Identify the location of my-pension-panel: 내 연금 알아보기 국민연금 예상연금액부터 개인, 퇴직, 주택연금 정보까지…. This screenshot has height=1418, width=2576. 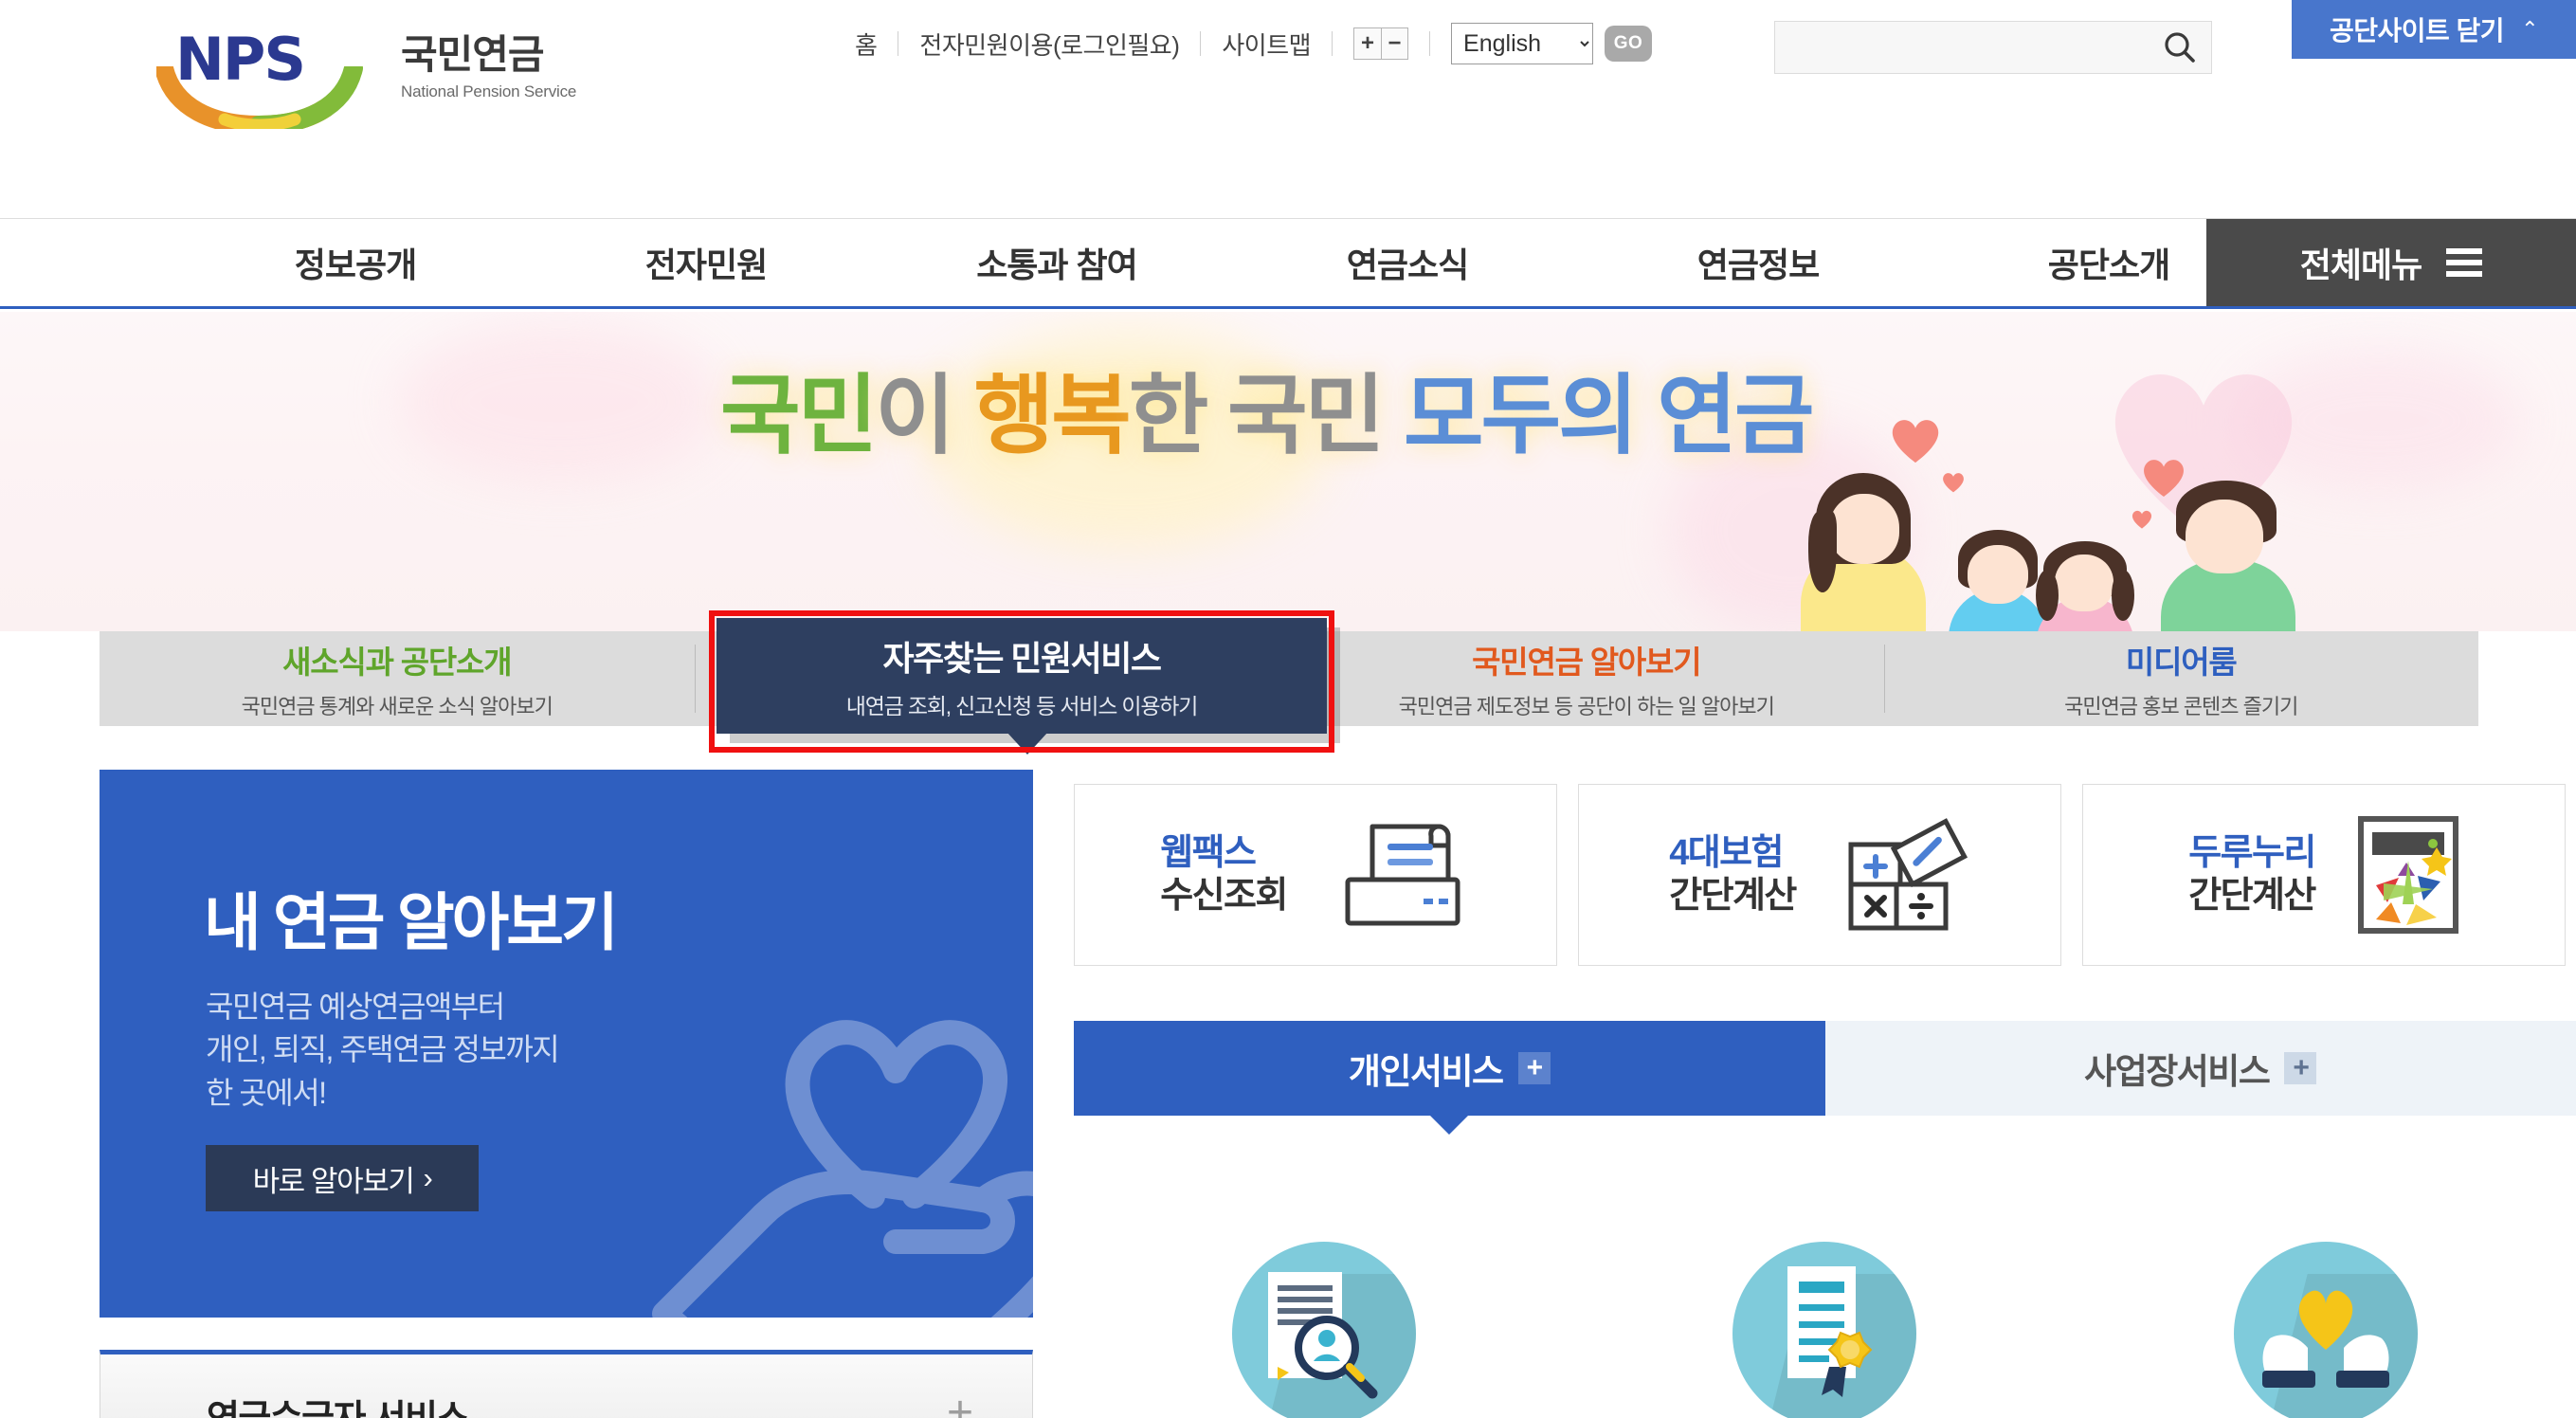
(566, 1044).